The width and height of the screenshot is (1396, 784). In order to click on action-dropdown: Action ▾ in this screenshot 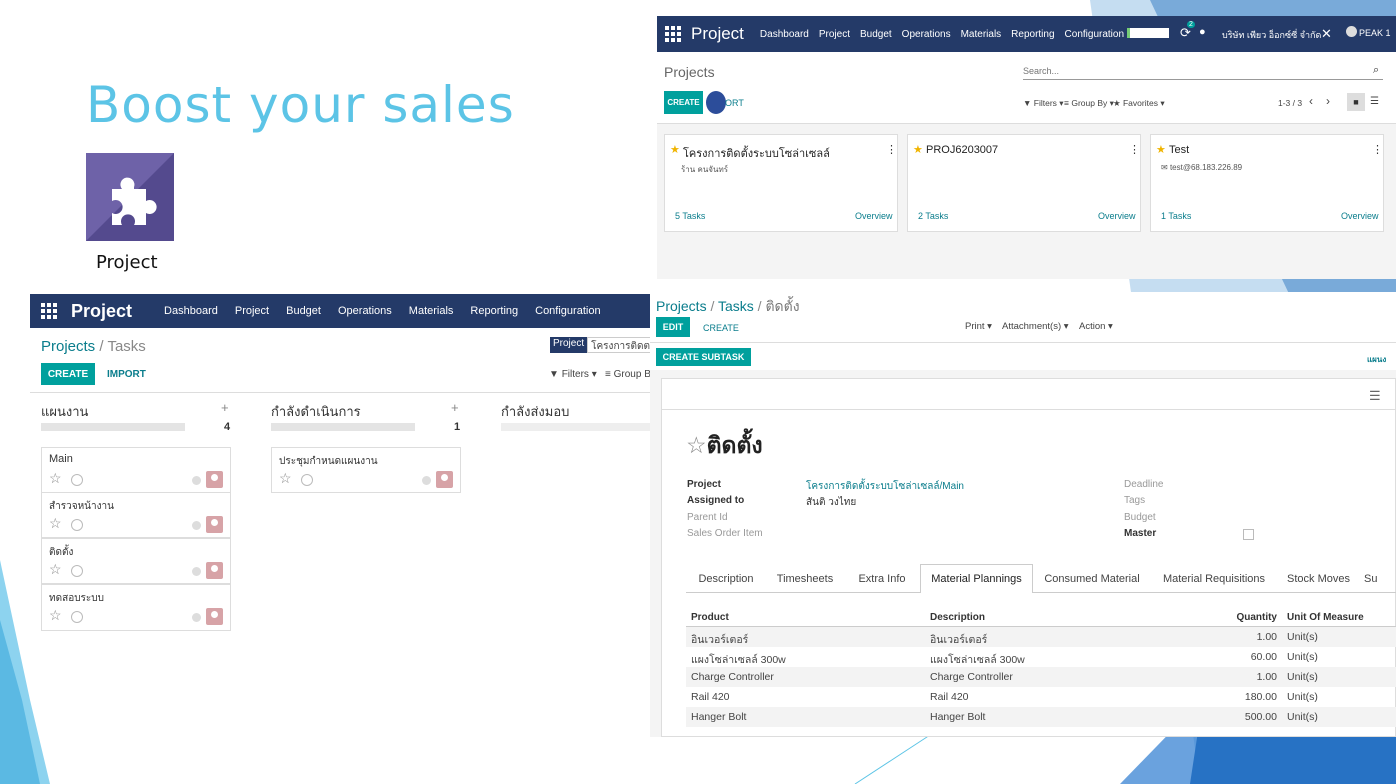, I will do `click(1096, 326)`.